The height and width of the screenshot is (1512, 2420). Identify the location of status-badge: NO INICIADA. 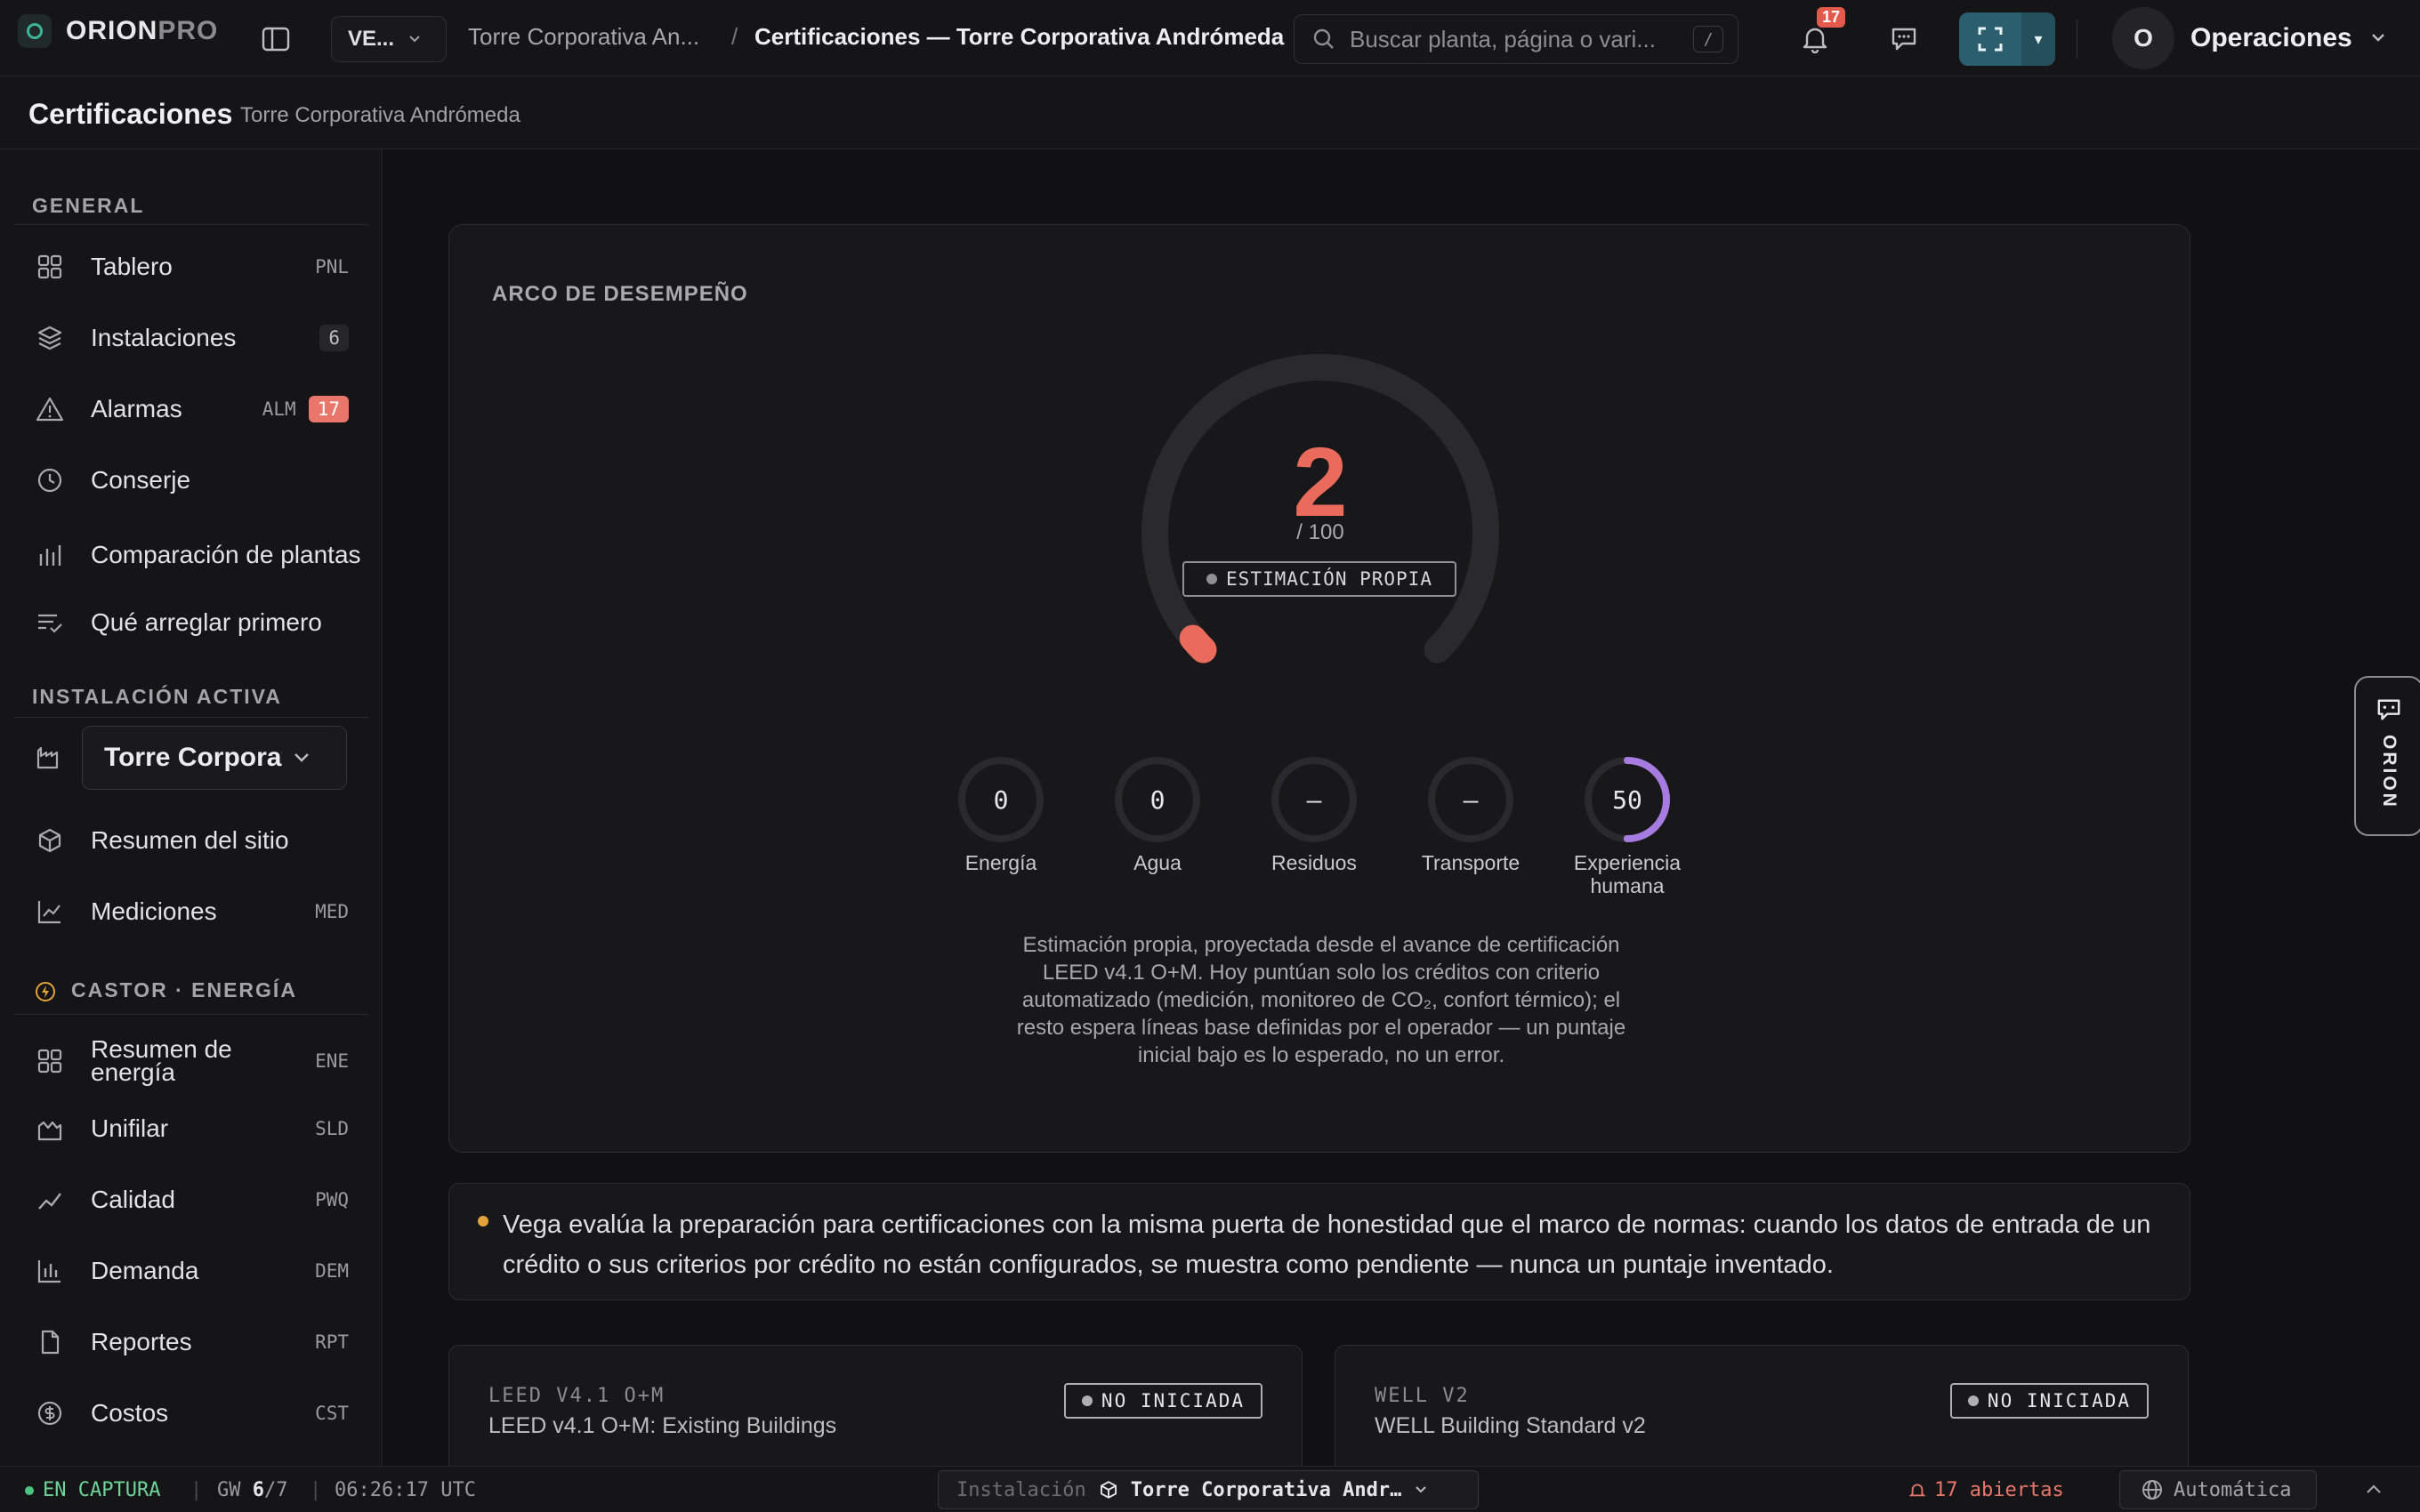
(2049, 1401).